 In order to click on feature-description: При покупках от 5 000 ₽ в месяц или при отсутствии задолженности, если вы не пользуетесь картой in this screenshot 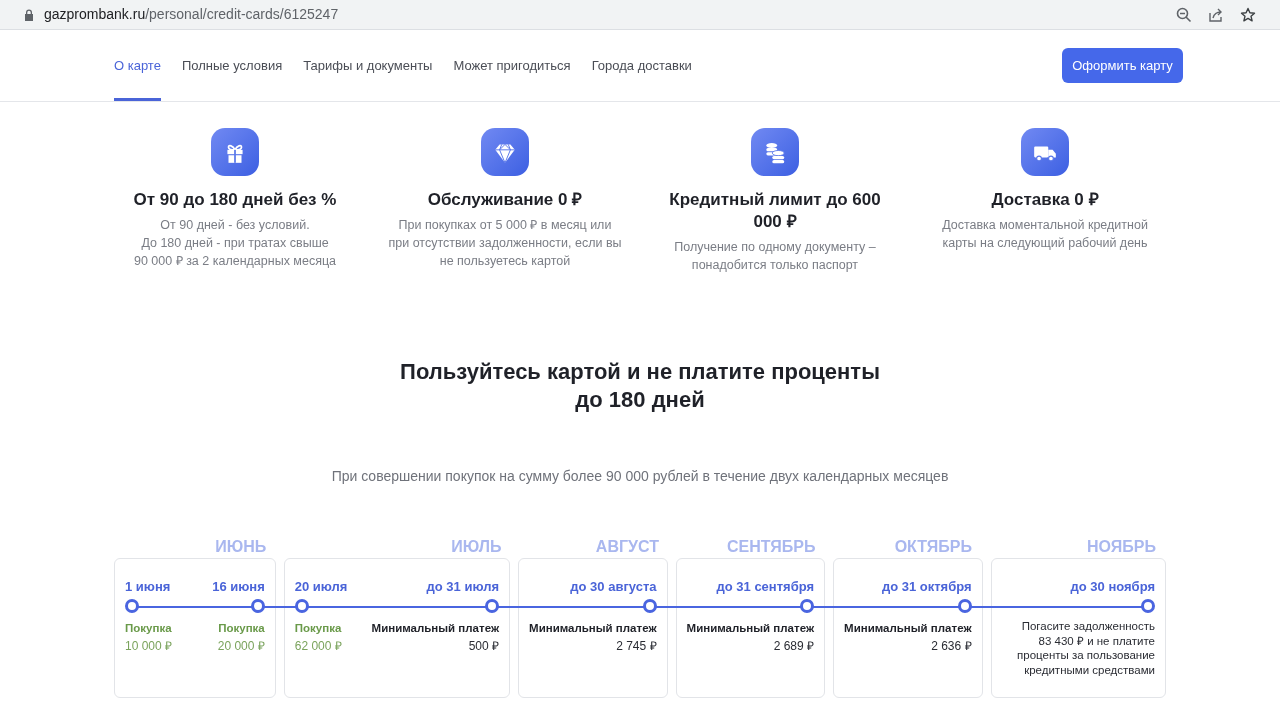, I will do `click(505, 243)`.